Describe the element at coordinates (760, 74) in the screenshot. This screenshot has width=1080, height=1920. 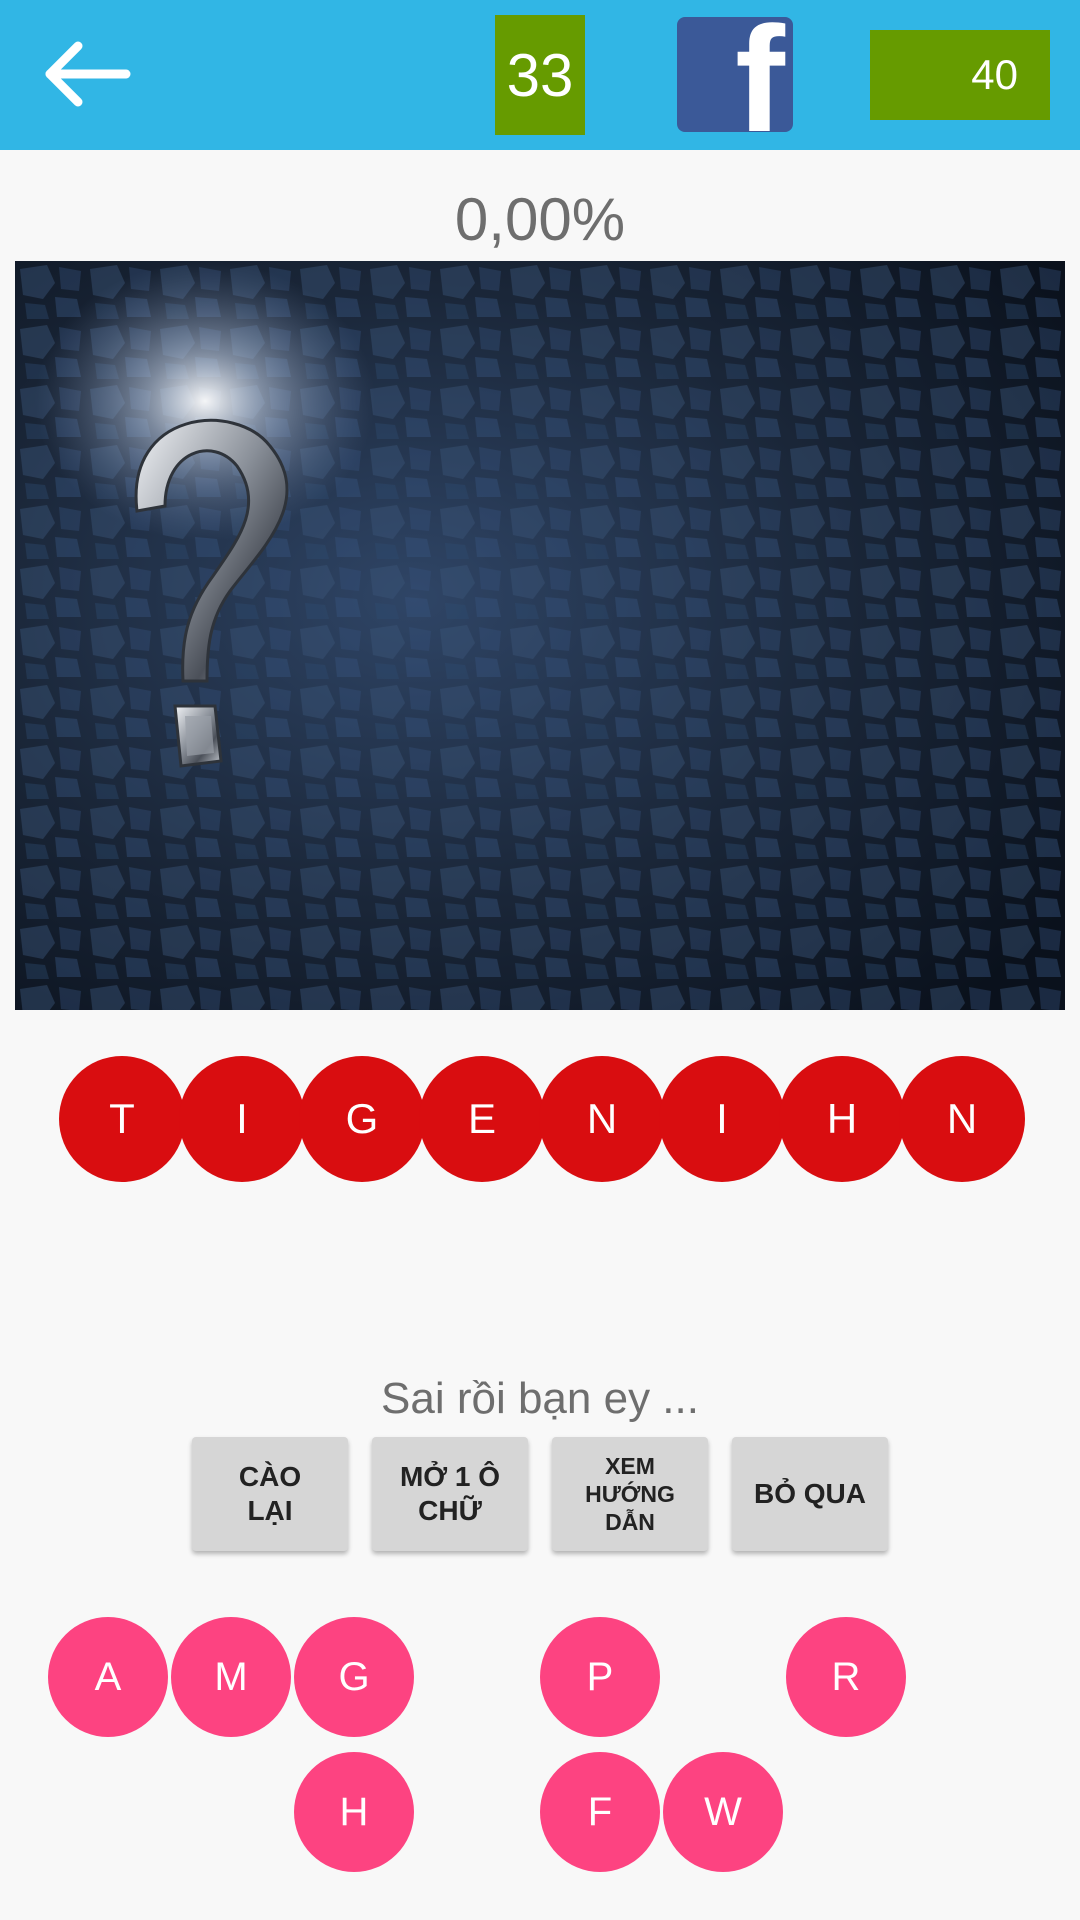
I see `facebook-icon: f` at that location.